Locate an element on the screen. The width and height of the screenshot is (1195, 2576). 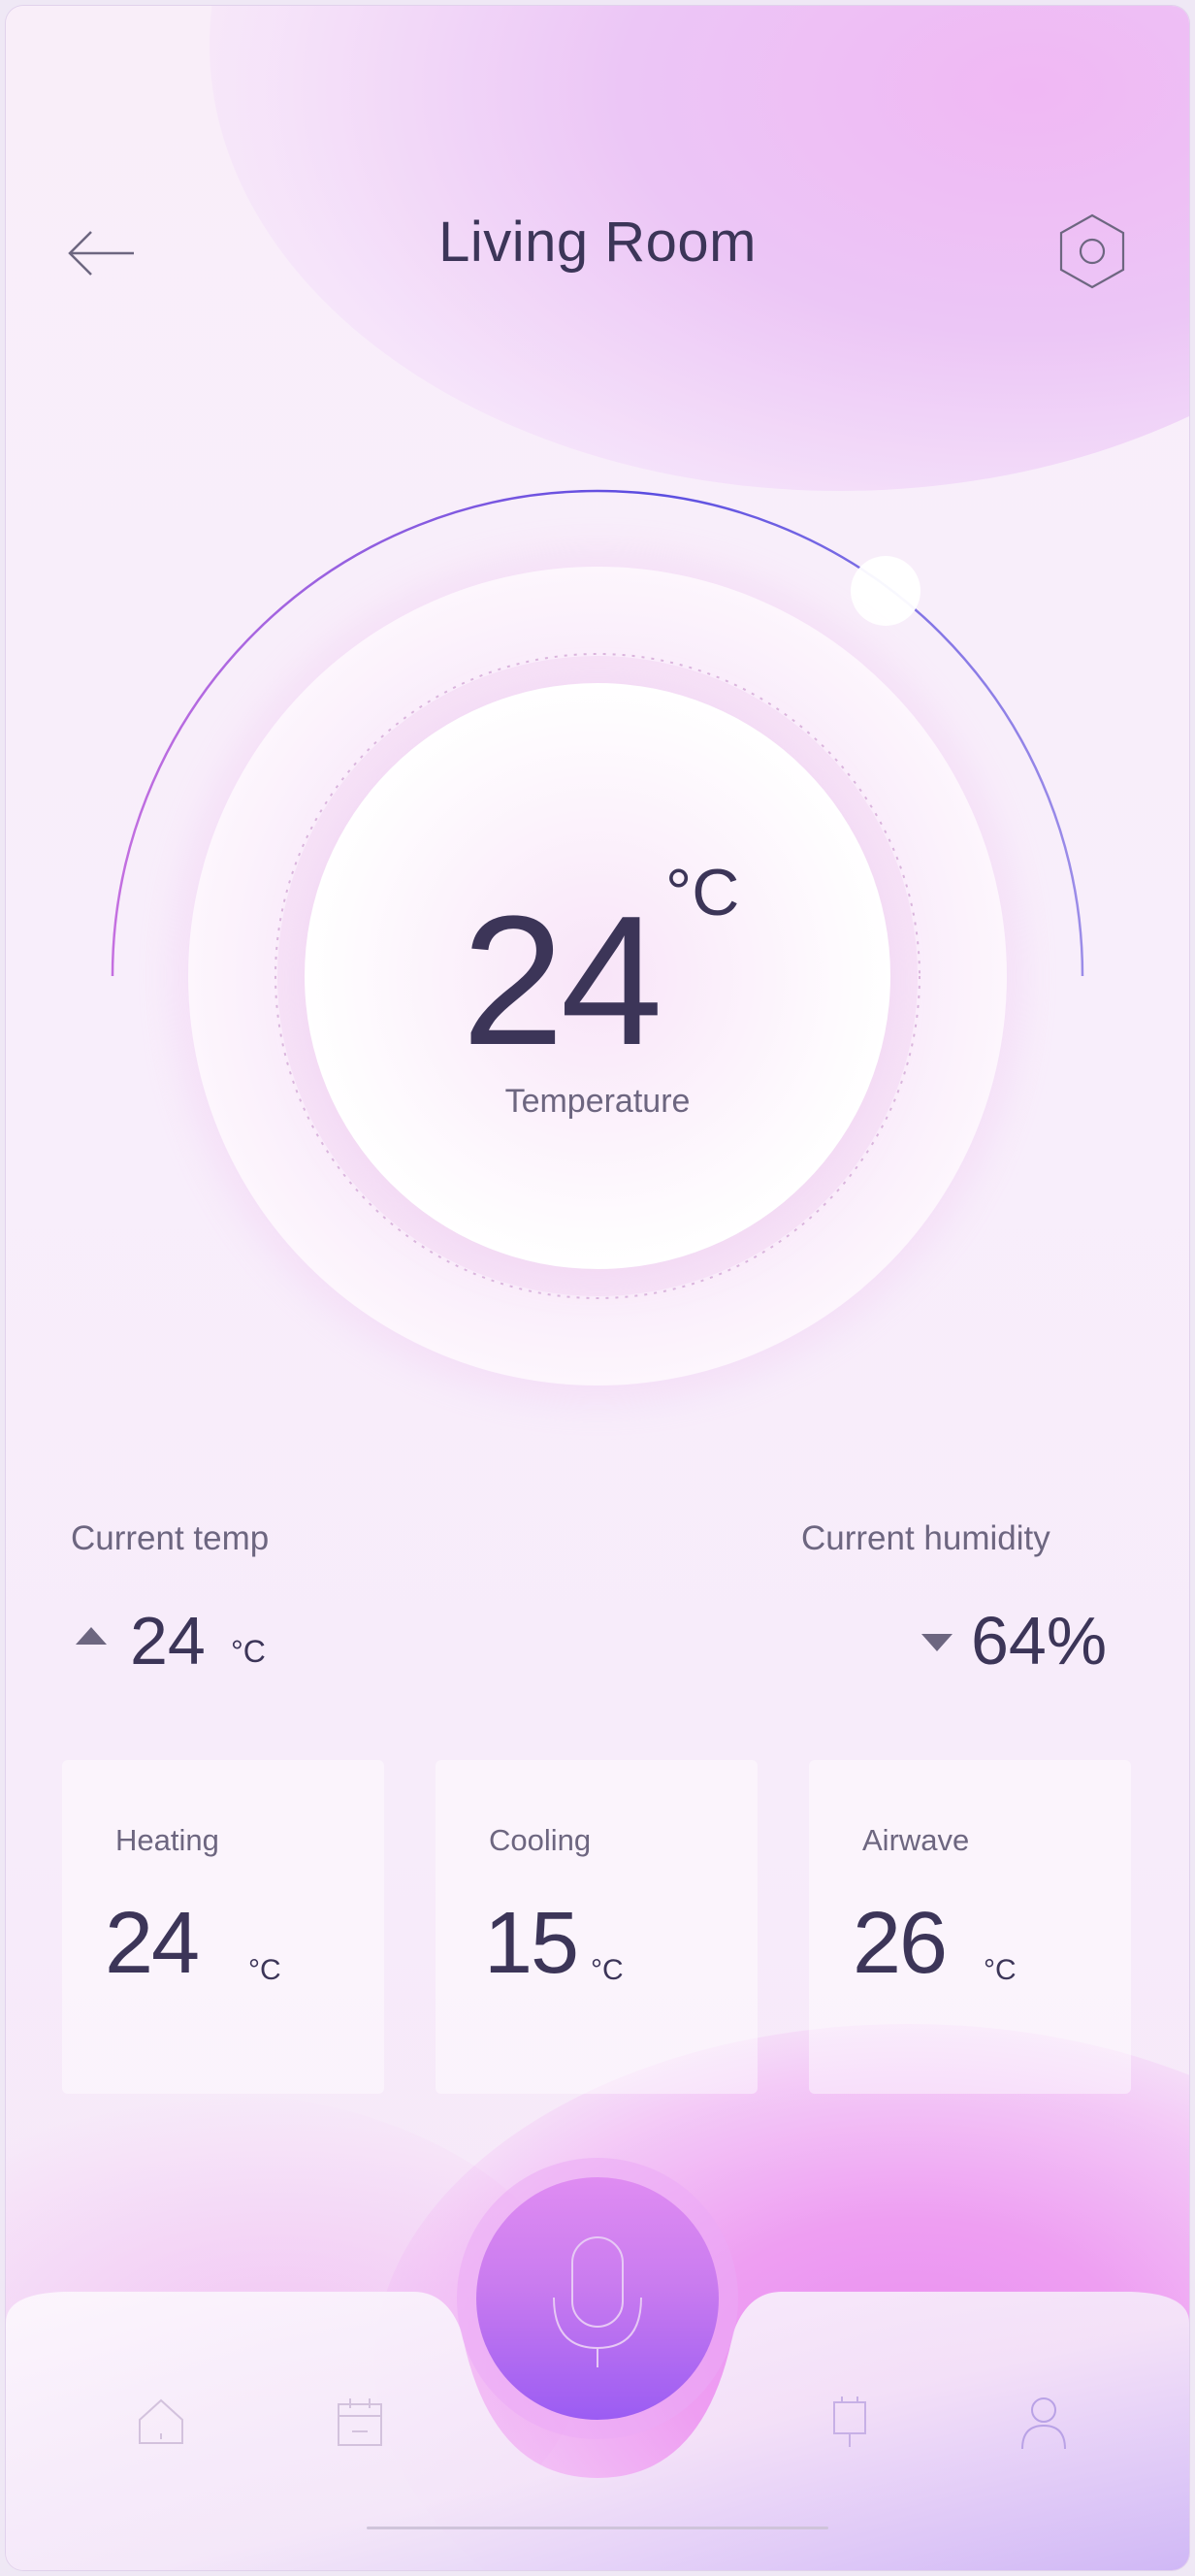
temperature-label: Temperature is located at coordinates (597, 1101).